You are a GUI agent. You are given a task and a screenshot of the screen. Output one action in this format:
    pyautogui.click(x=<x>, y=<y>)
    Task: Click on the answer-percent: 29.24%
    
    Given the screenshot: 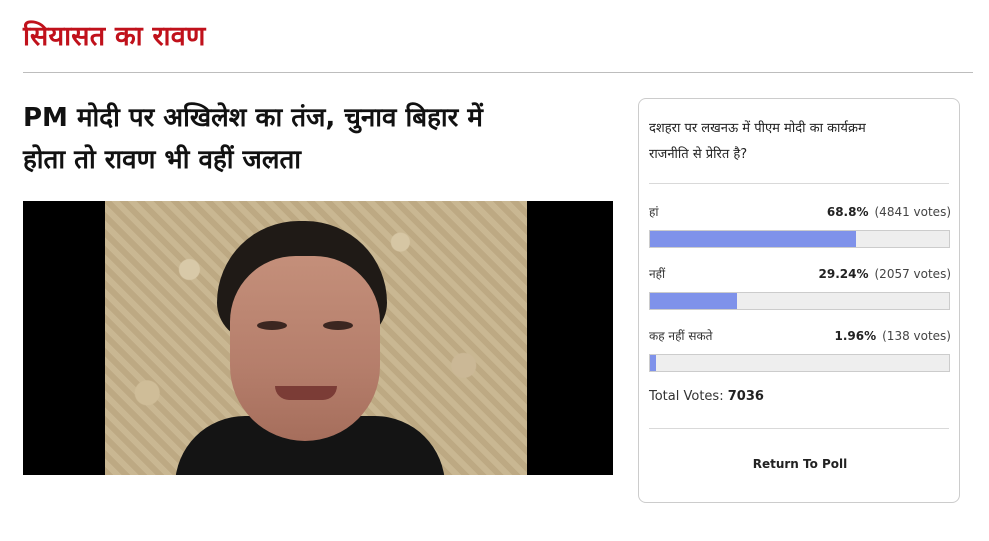 What is the action you would take?
    pyautogui.click(x=843, y=274)
    